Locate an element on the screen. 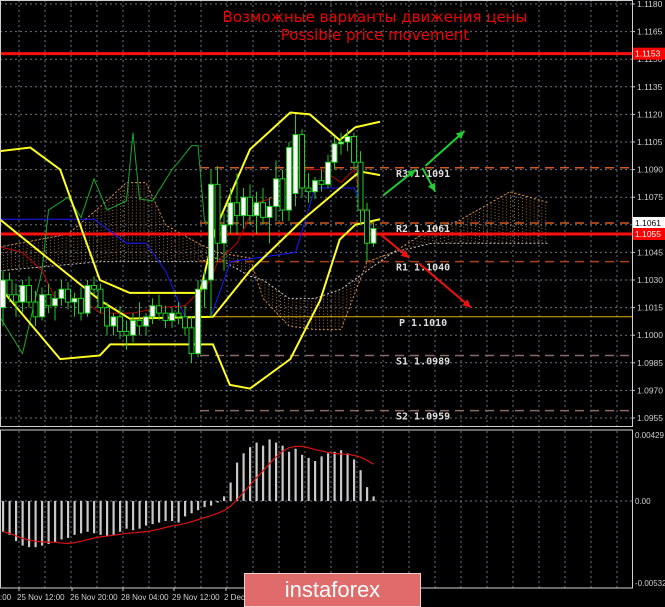  price-axis-label: 1.0970 is located at coordinates (650, 390).